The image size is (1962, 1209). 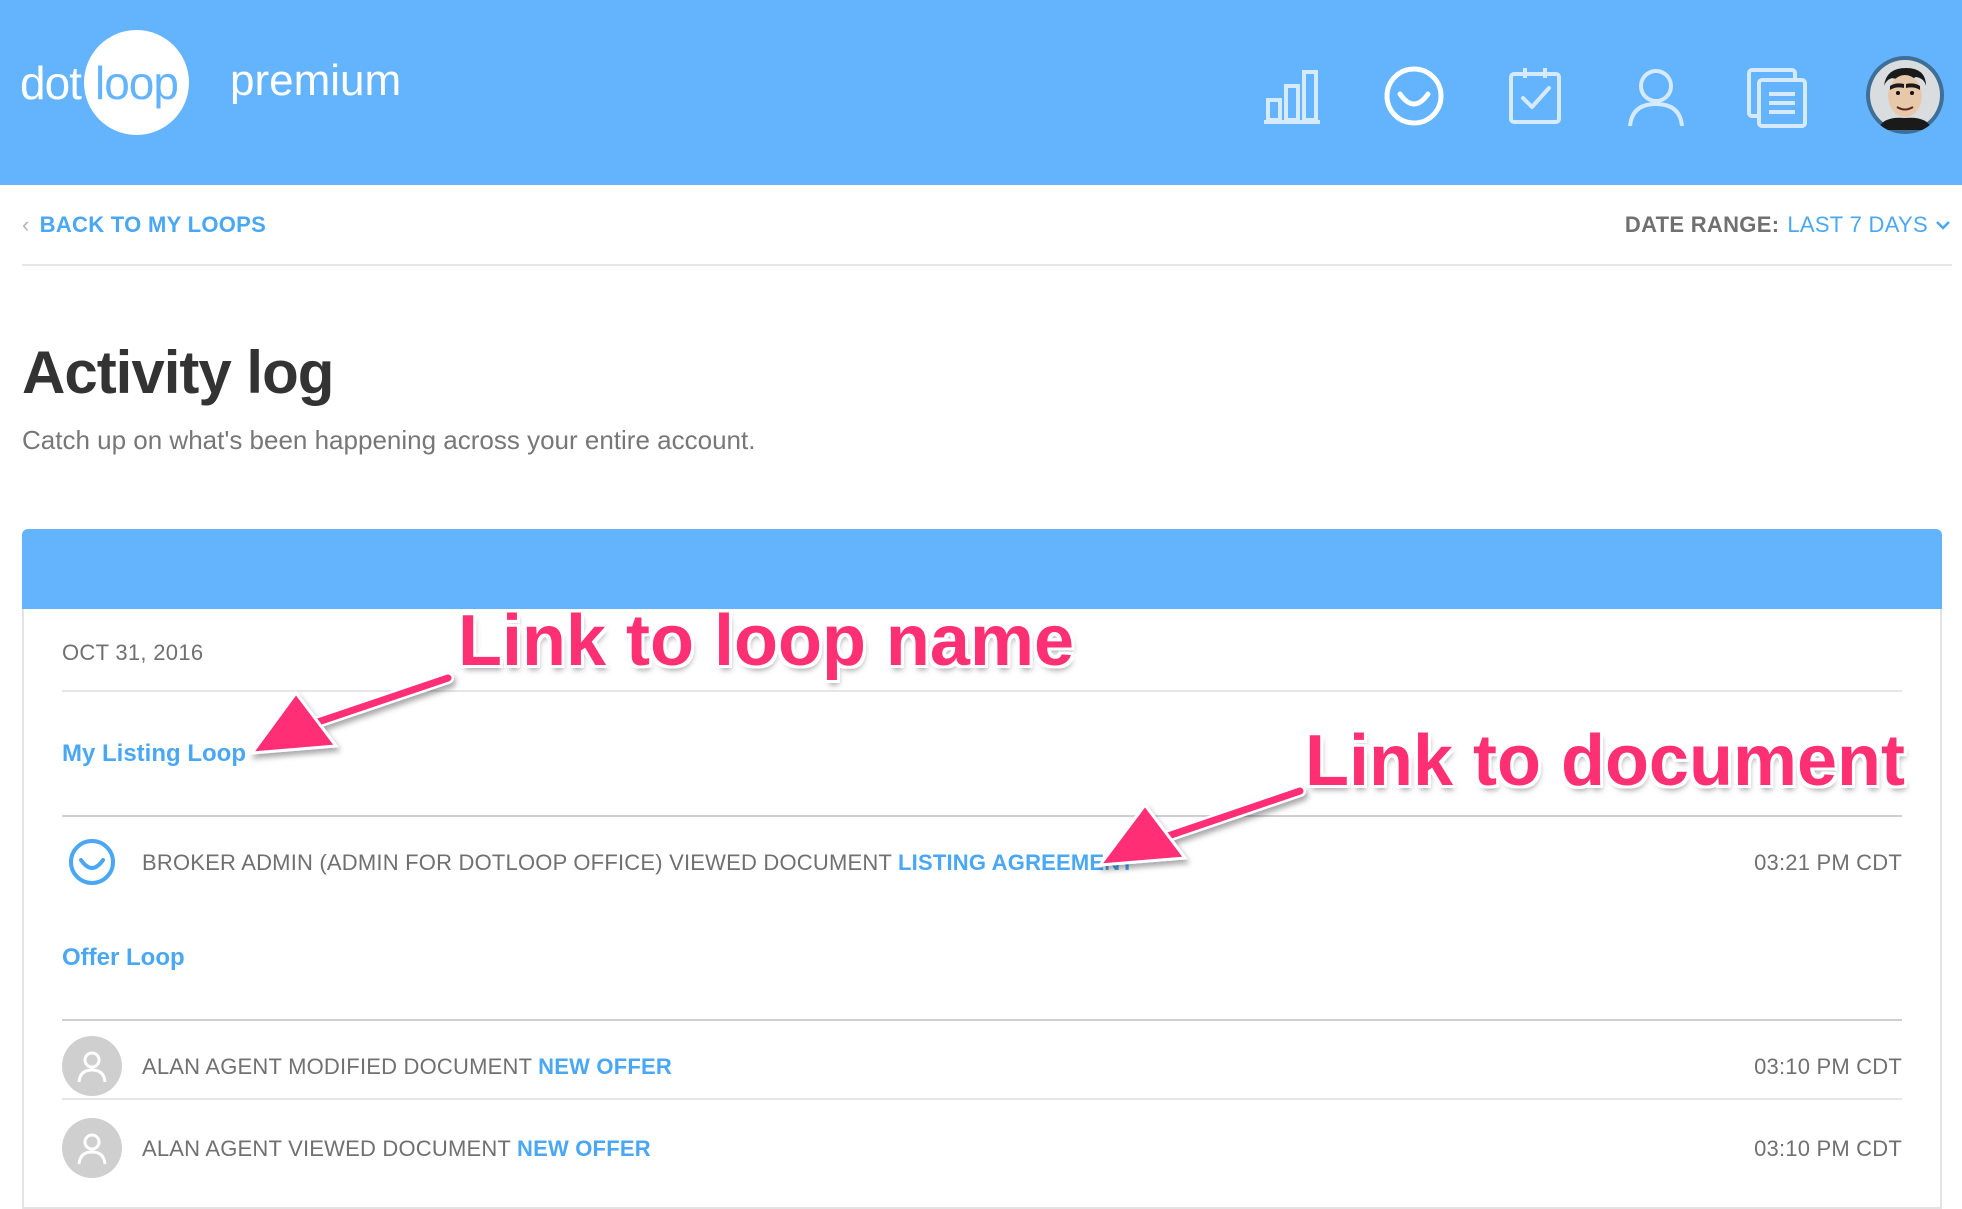 I want to click on date-range-selector: DATE RANGE: LAST 7 DAYS, so click(x=1788, y=225).